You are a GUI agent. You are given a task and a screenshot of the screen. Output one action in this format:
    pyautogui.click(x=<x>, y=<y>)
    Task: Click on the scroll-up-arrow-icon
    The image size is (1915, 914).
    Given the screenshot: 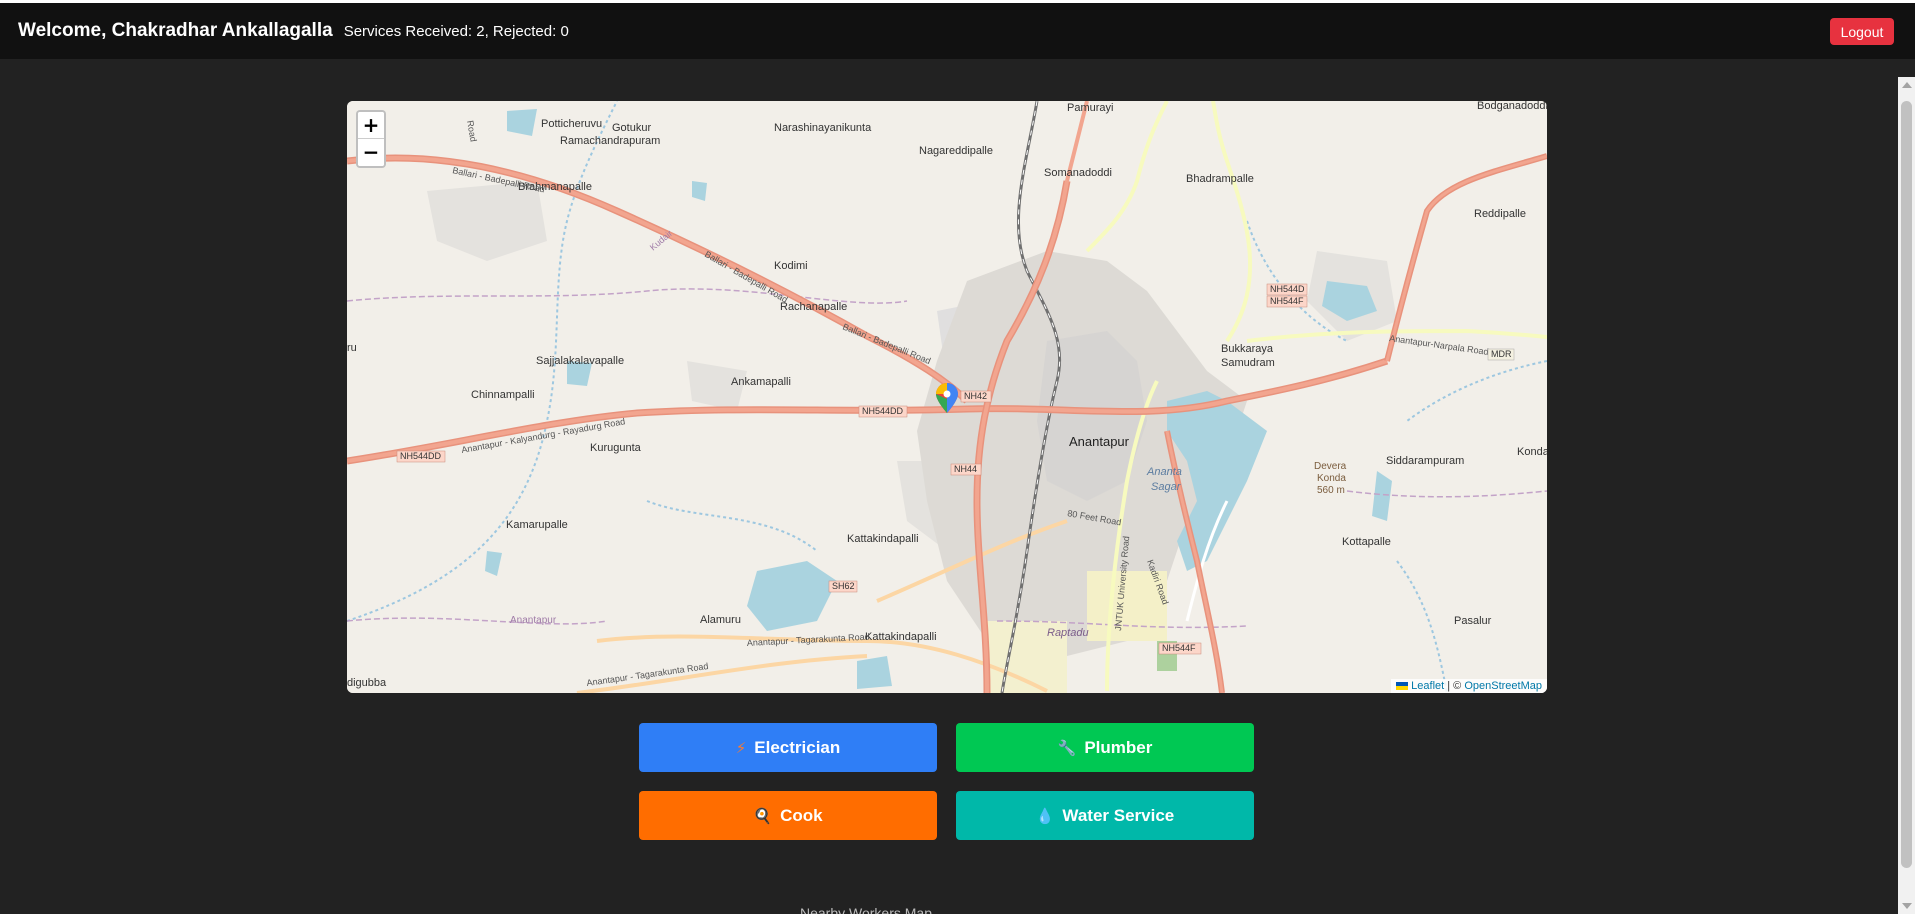 What is the action you would take?
    pyautogui.click(x=1907, y=85)
    